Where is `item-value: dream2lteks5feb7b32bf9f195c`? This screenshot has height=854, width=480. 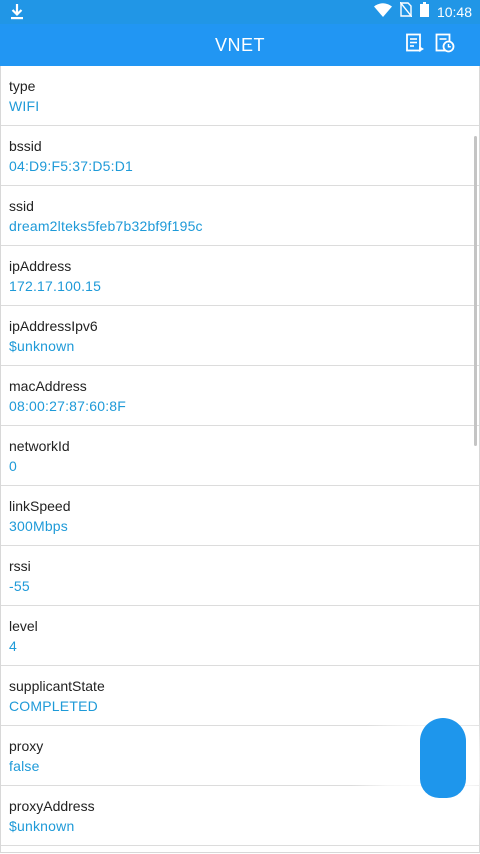
item-value: dream2lteks5feb7b32bf9f195c is located at coordinates (106, 226).